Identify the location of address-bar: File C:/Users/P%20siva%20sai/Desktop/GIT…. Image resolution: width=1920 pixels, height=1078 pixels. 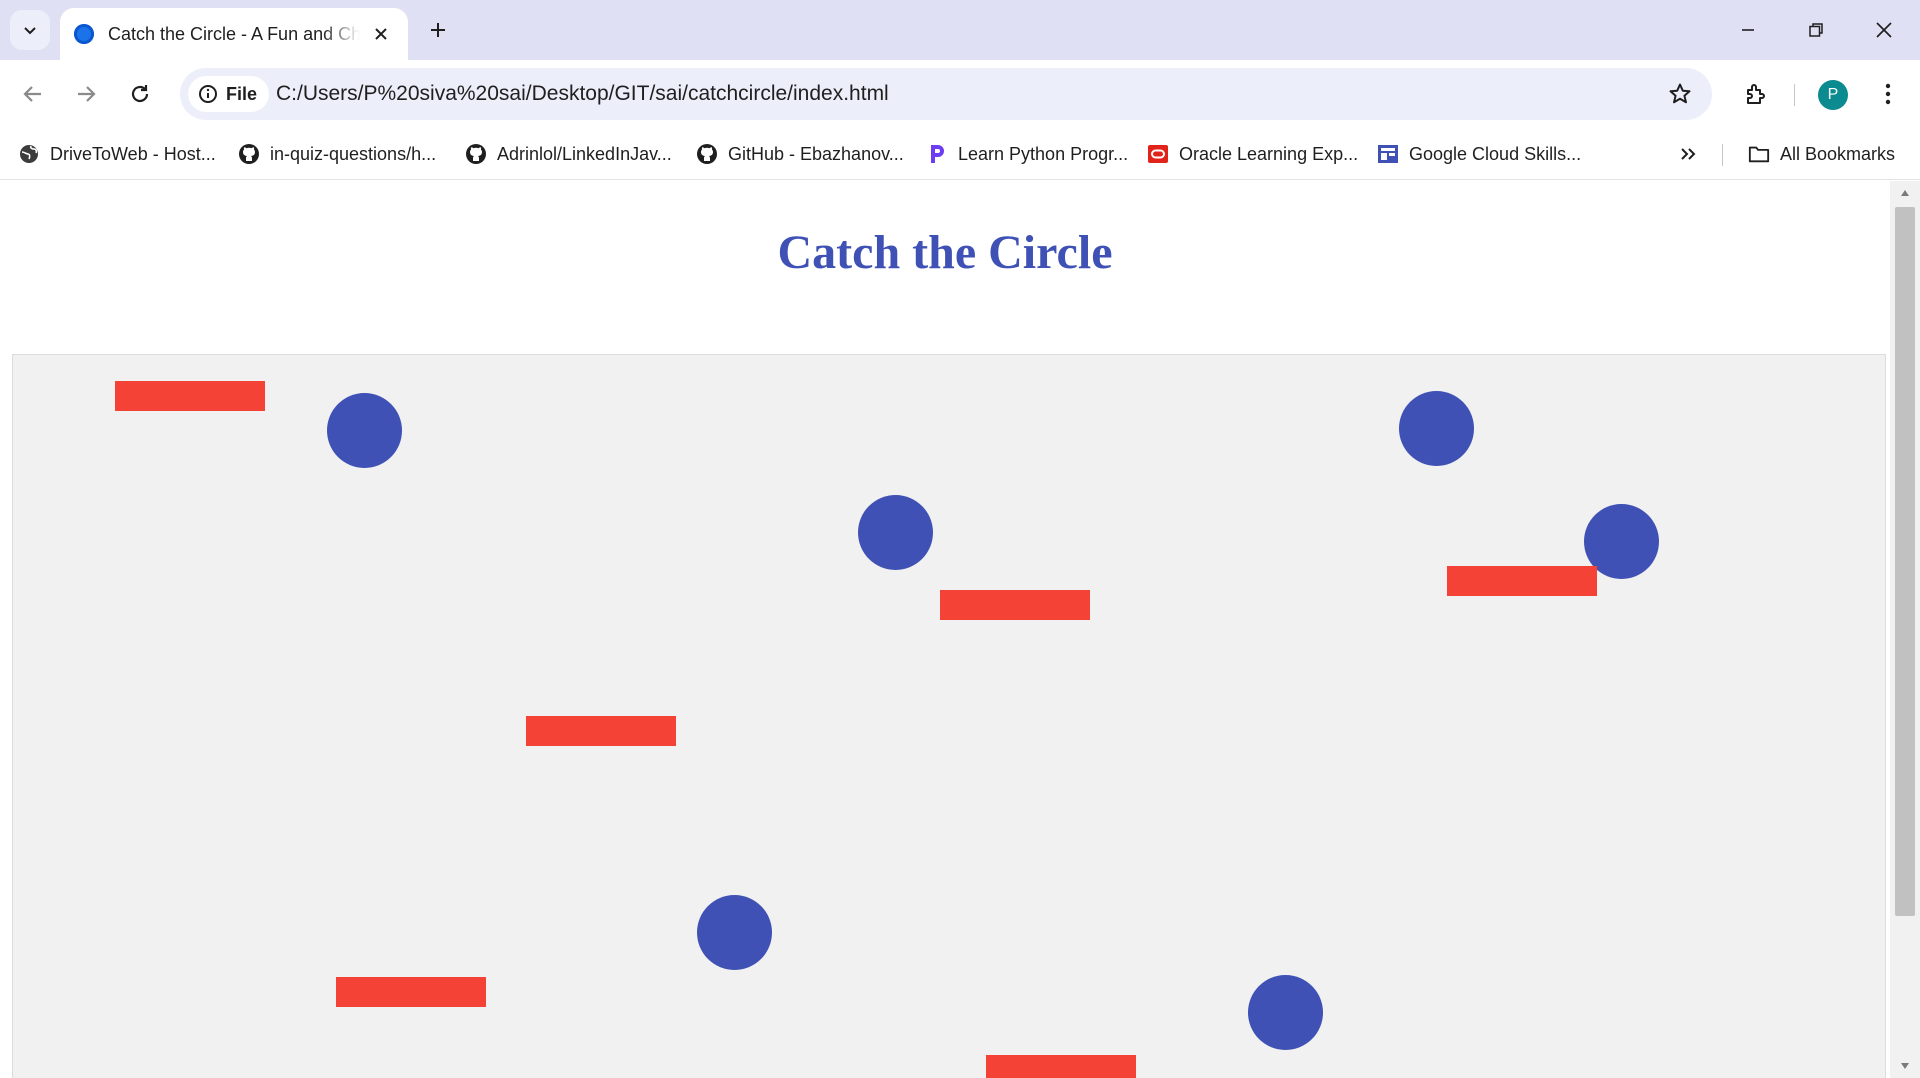
(946, 94).